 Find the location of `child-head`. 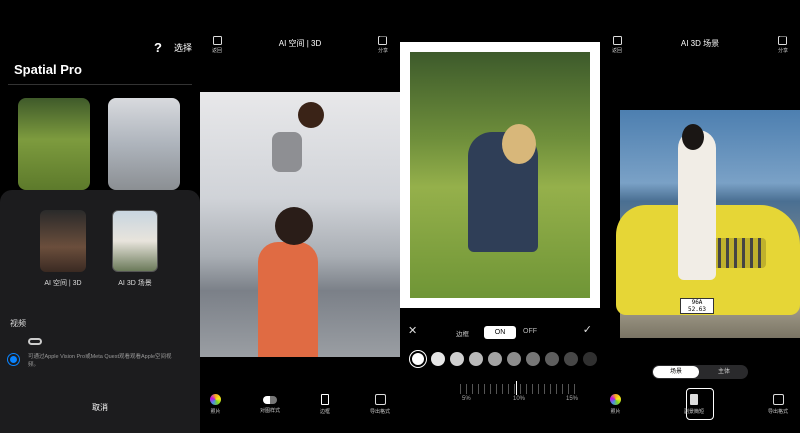

child-head is located at coordinates (311, 115).